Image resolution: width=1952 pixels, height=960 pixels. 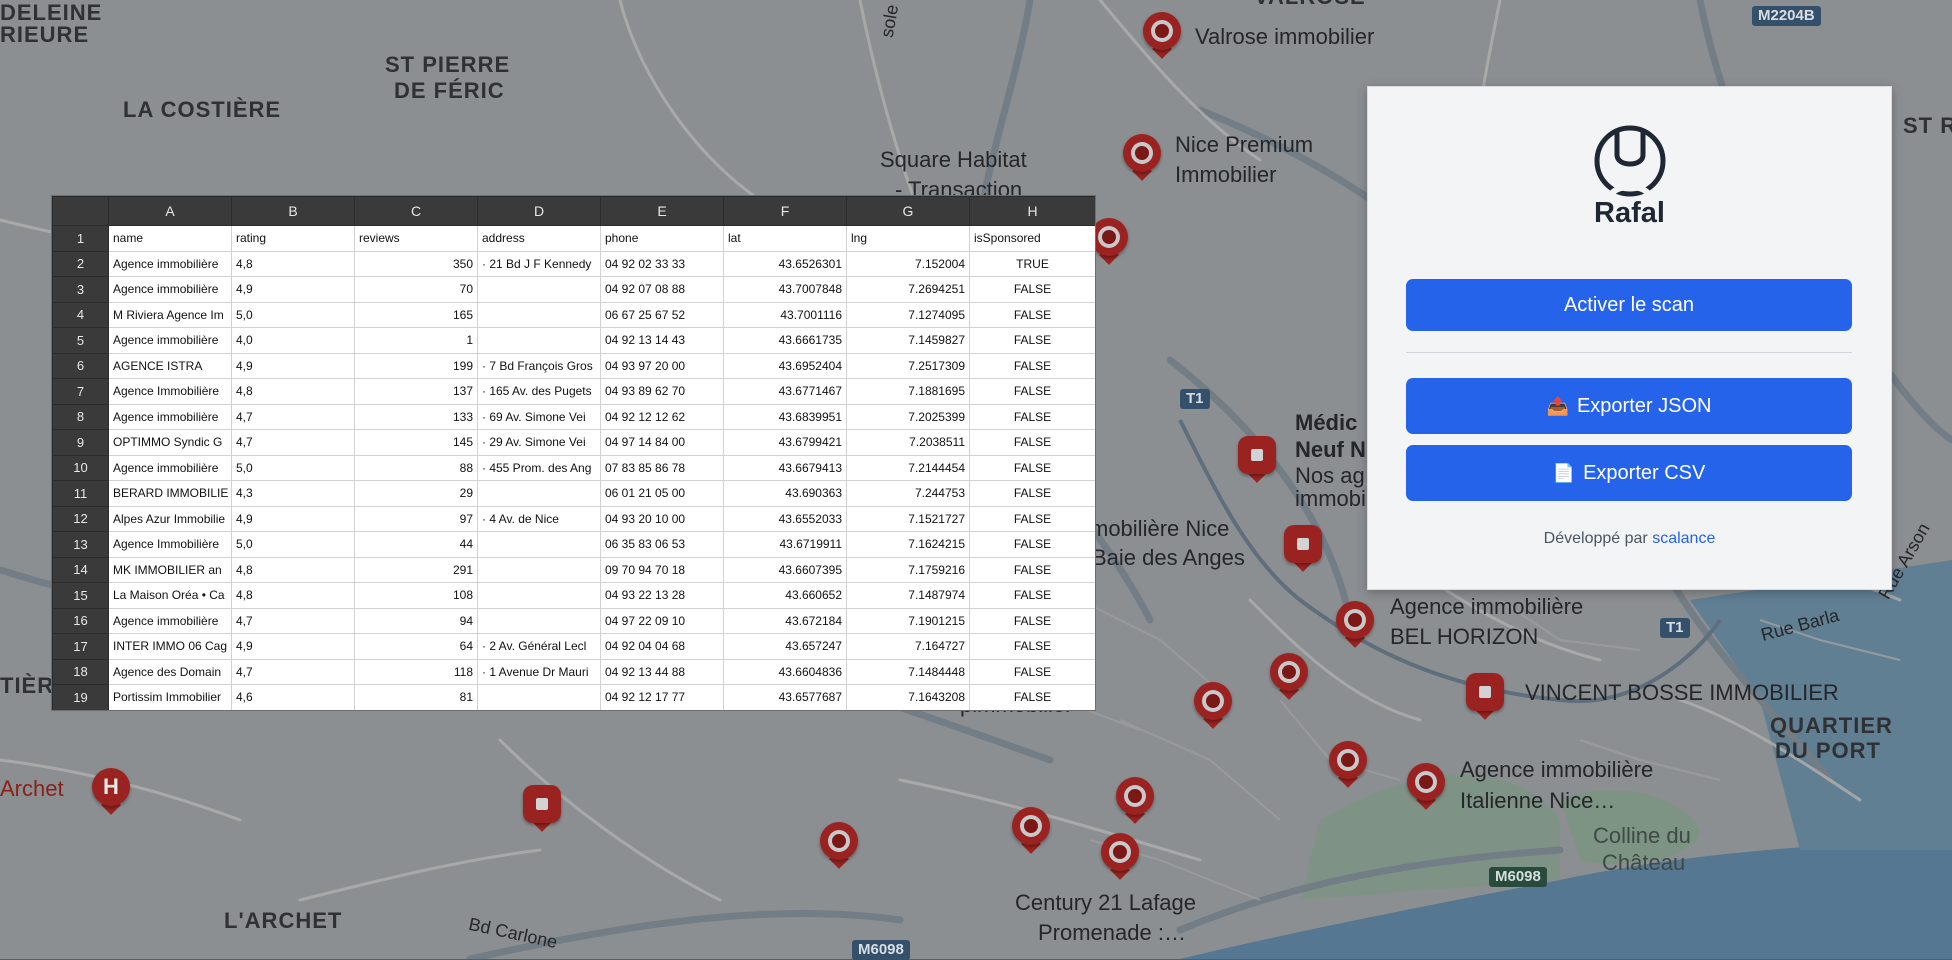 I want to click on table-cell: 350, so click(x=416, y=263).